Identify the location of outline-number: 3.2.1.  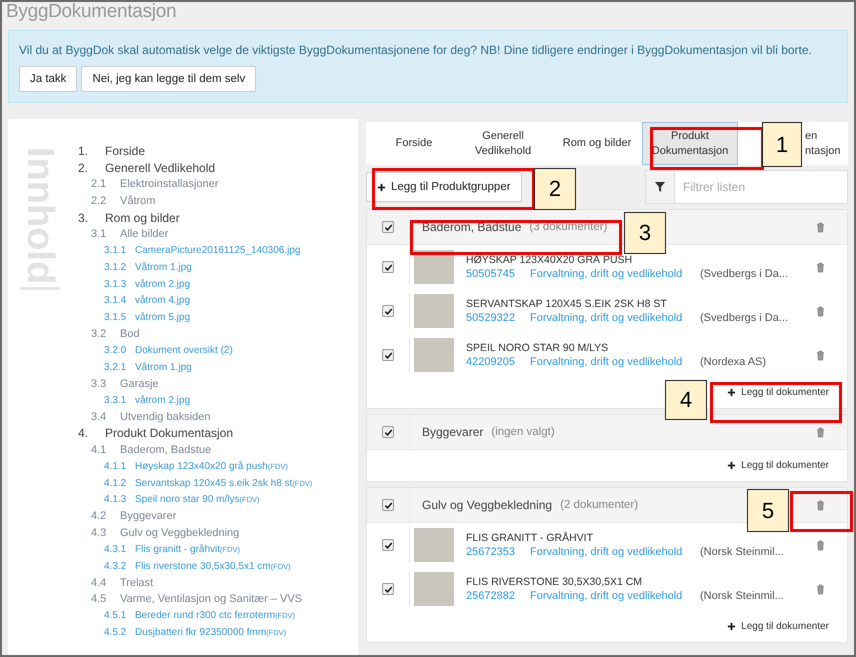
(116, 367).